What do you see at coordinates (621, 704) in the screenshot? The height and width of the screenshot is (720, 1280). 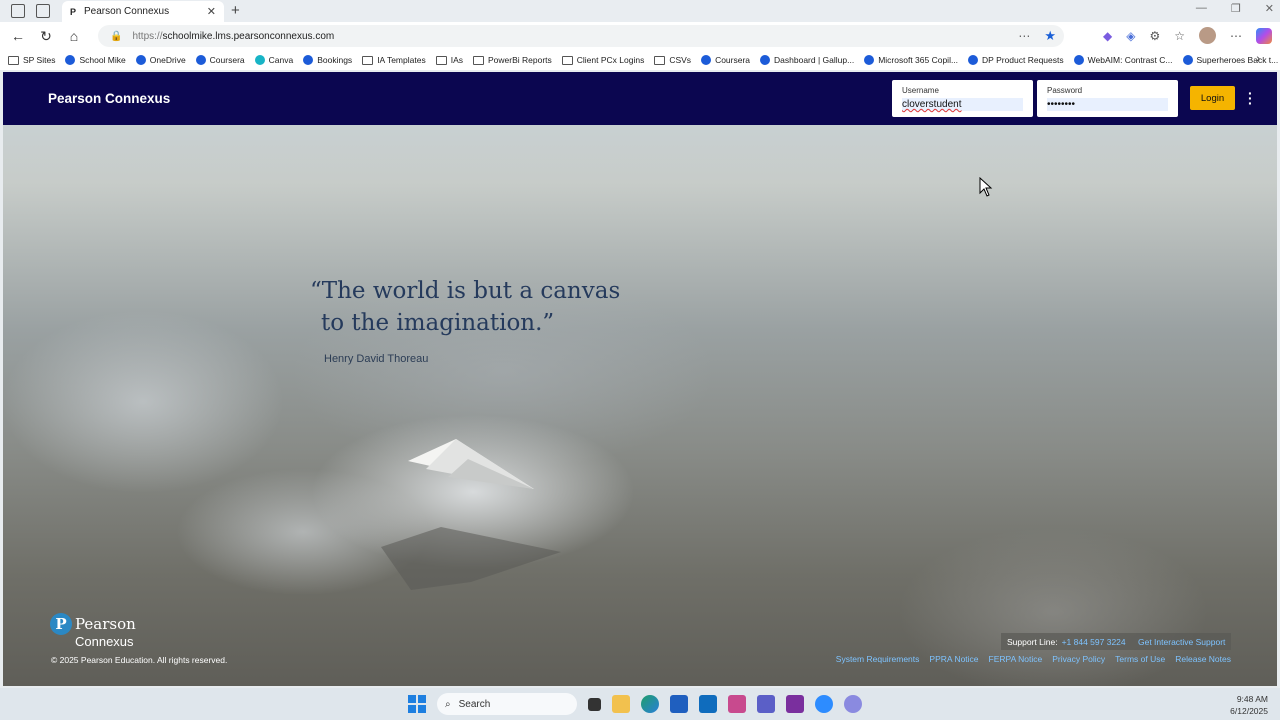 I see `file-explorer-icon` at bounding box center [621, 704].